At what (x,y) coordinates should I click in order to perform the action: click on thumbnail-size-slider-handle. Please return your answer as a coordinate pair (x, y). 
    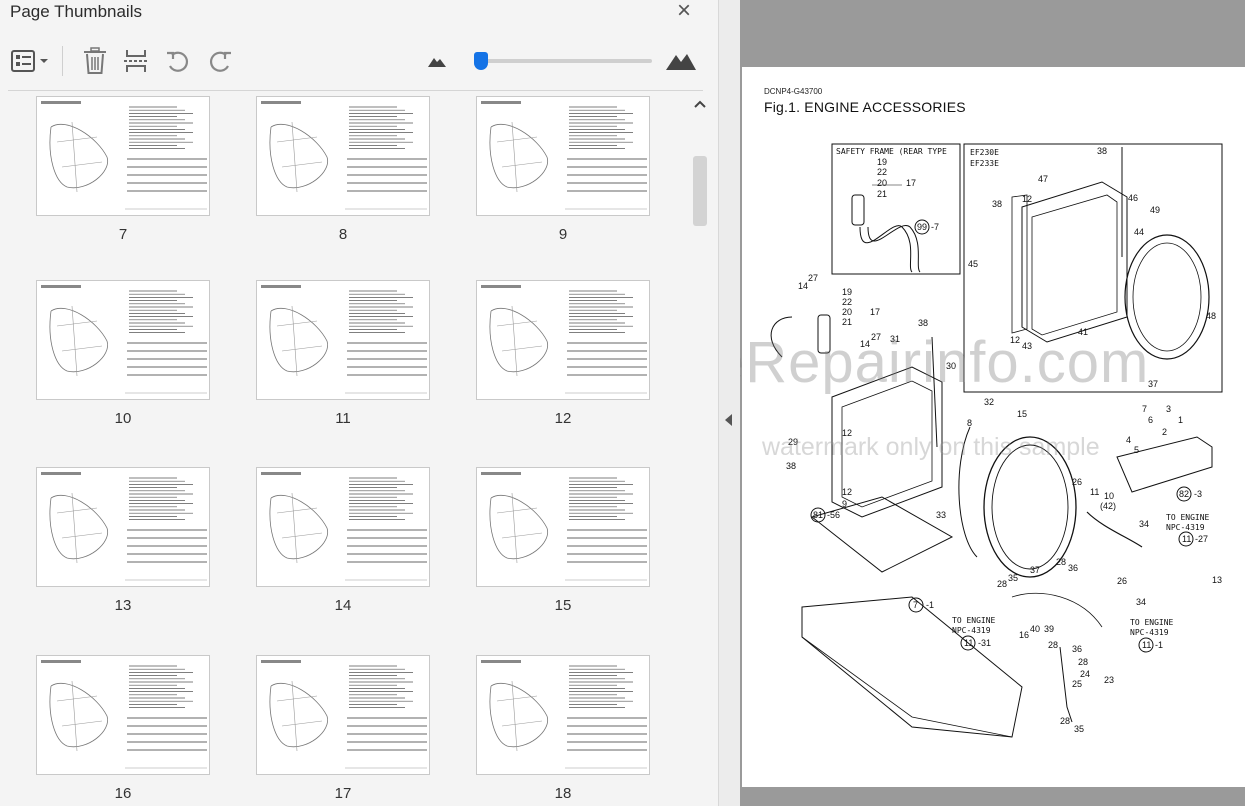
    Looking at the image, I should click on (481, 61).